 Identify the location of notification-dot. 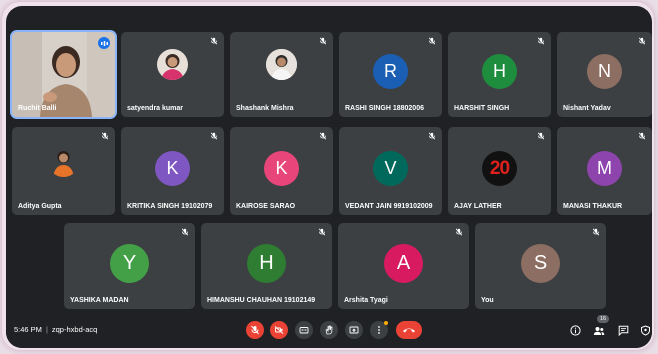
(386, 323).